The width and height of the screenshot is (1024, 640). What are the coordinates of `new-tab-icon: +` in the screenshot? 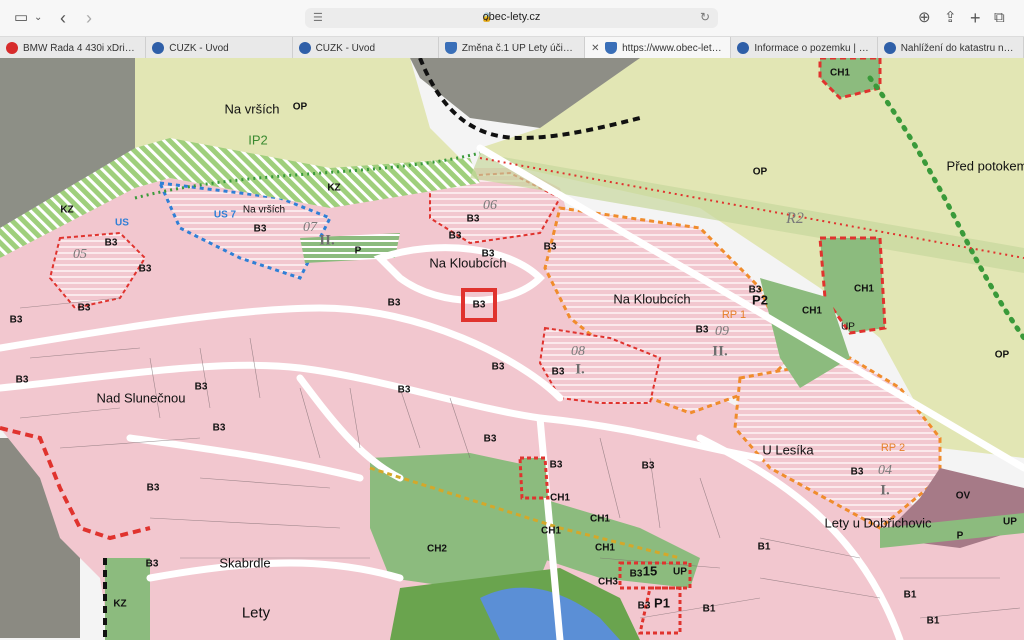 It's located at (975, 18).